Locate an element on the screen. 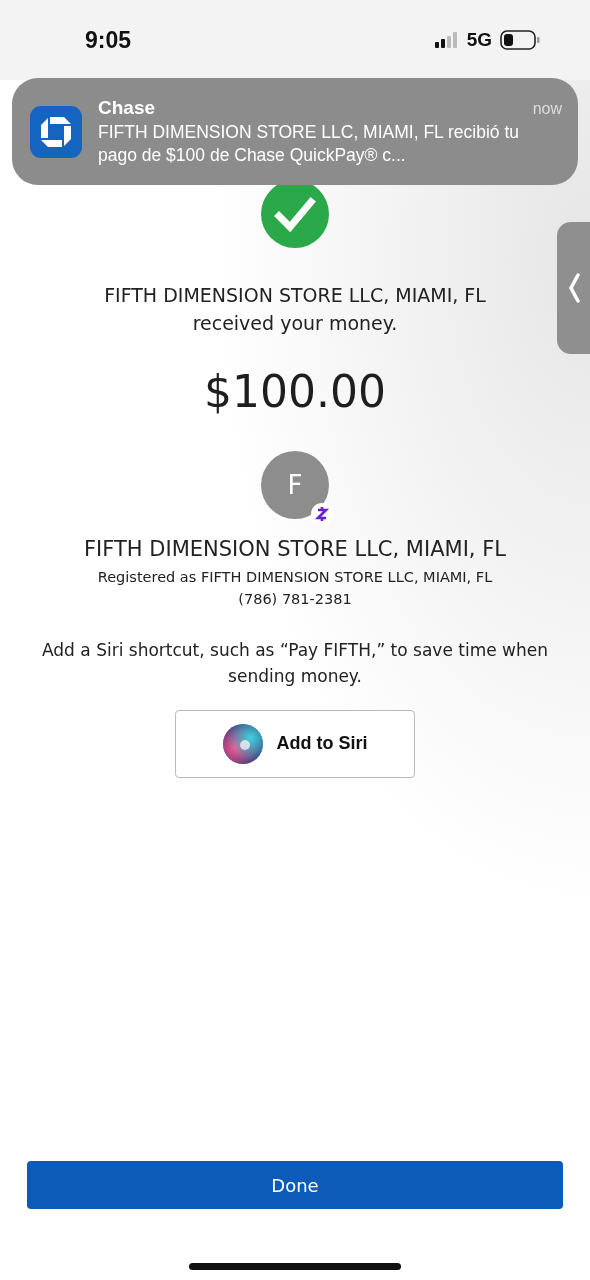  notification-time: now is located at coordinates (547, 108).